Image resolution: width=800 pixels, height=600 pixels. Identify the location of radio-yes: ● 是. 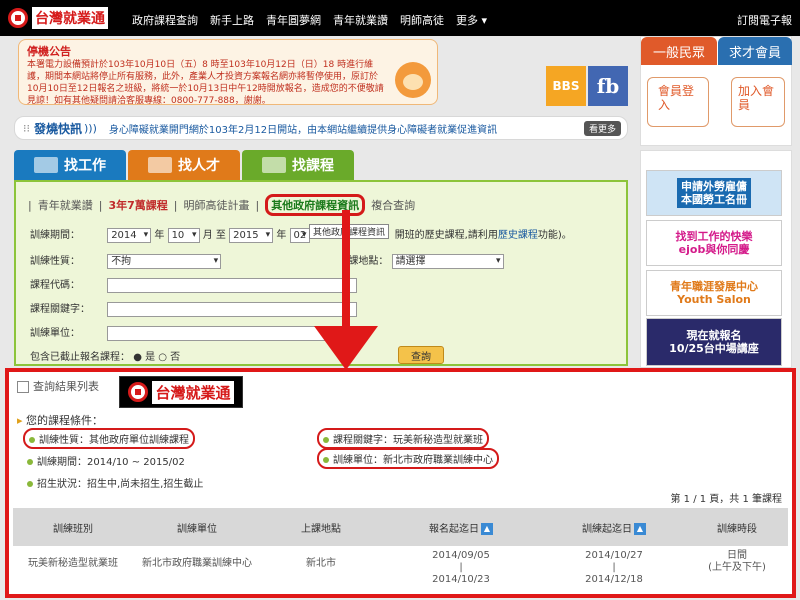
(144, 357).